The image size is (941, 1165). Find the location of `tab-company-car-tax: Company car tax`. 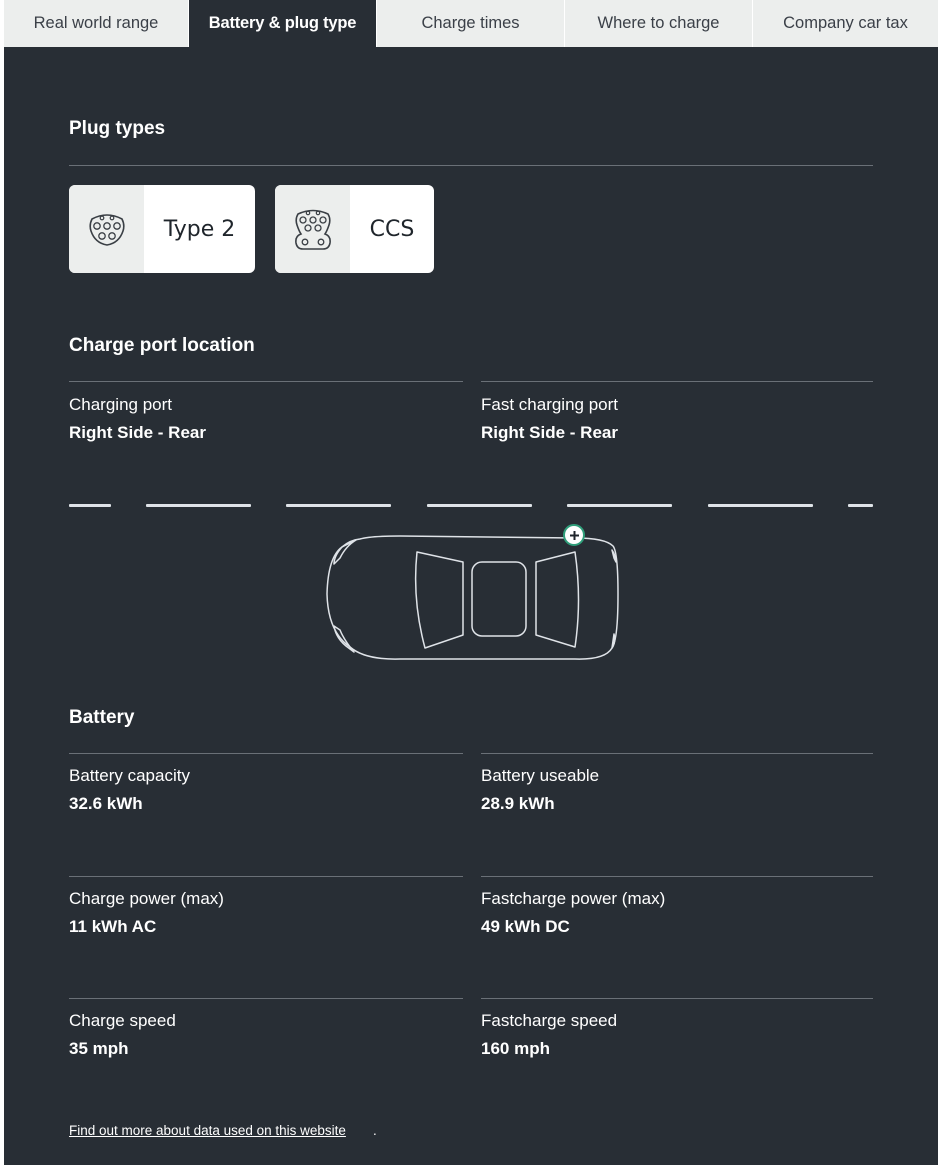

tab-company-car-tax: Company car tax is located at coordinates (845, 23).